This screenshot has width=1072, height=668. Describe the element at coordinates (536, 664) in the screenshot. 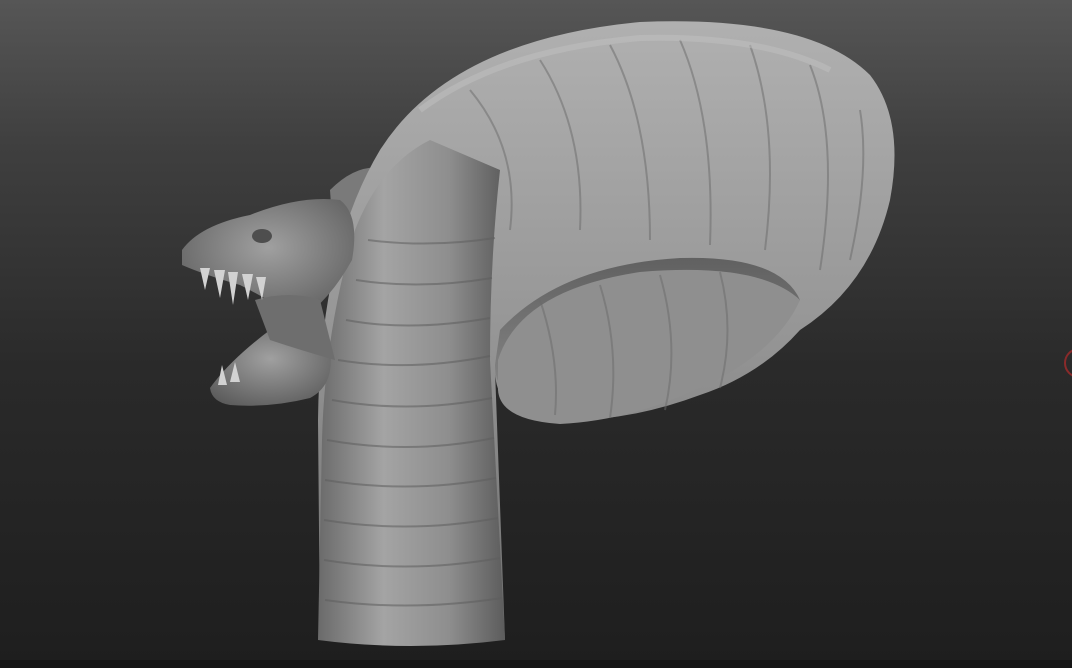

I see `viewport-bottom-edge` at that location.